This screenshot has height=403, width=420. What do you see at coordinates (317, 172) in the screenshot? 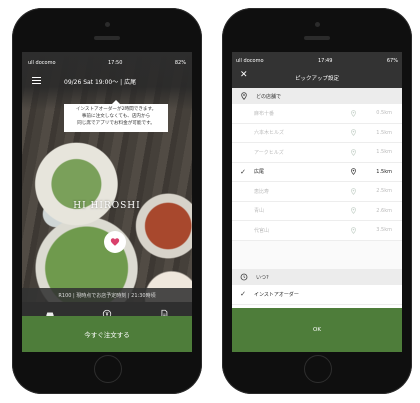
I see `store-row: ✓ 広尾 1.5km` at bounding box center [317, 172].